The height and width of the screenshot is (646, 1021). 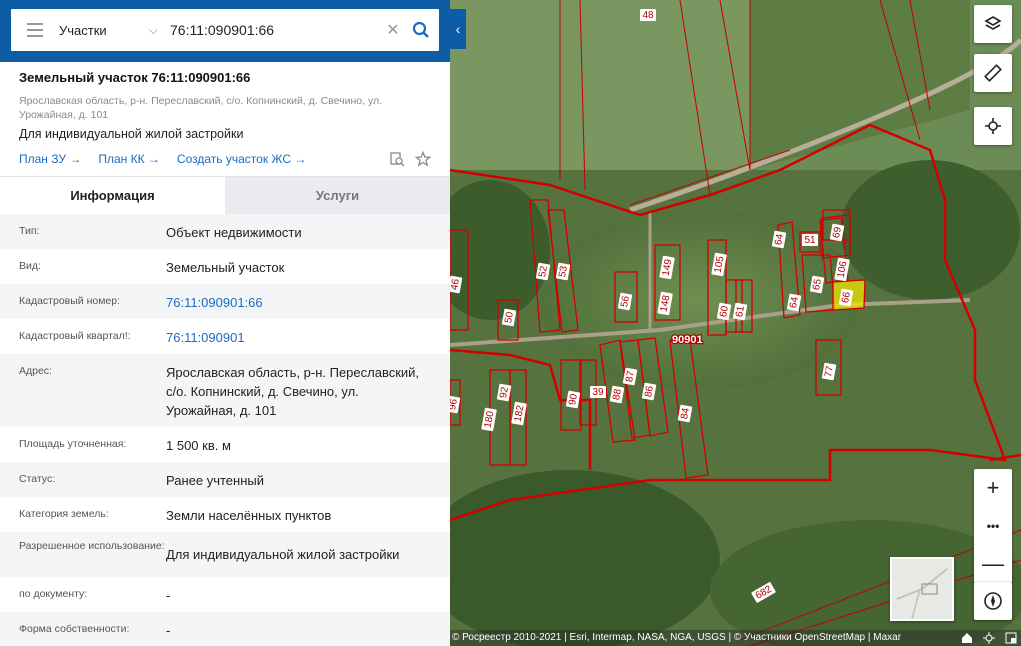 What do you see at coordinates (423, 159) in the screenshot?
I see `star-icon` at bounding box center [423, 159].